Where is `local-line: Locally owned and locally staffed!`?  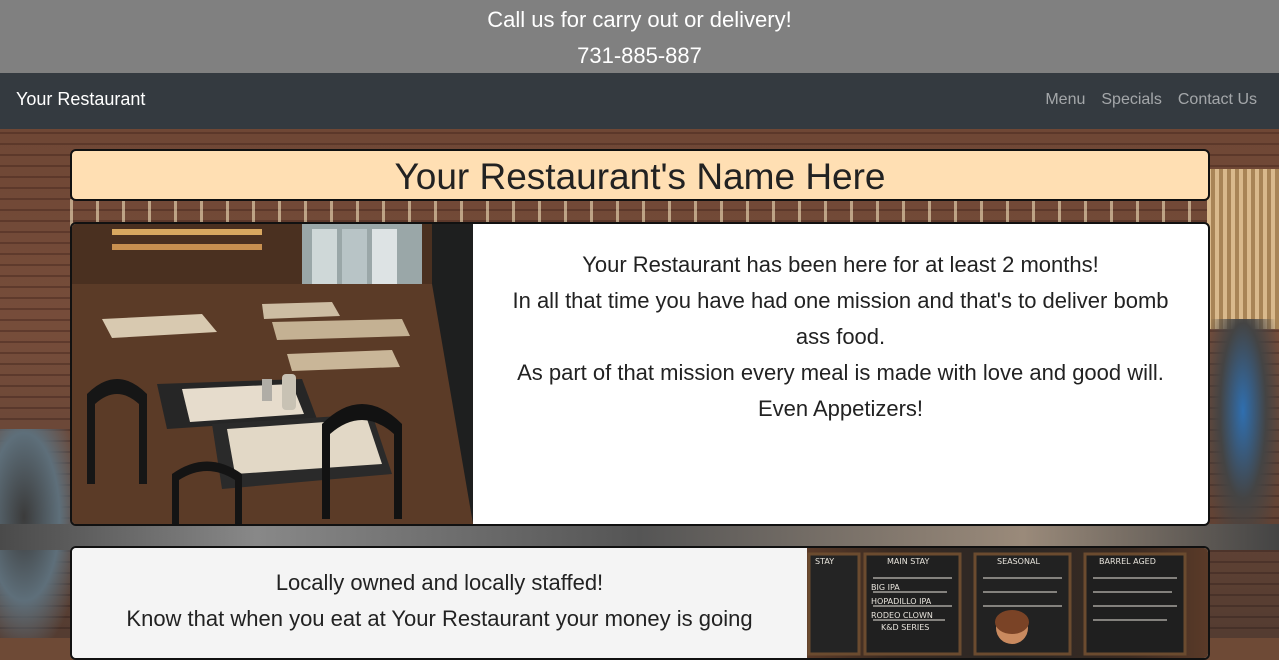 local-line: Locally owned and locally staffed! is located at coordinates (439, 582).